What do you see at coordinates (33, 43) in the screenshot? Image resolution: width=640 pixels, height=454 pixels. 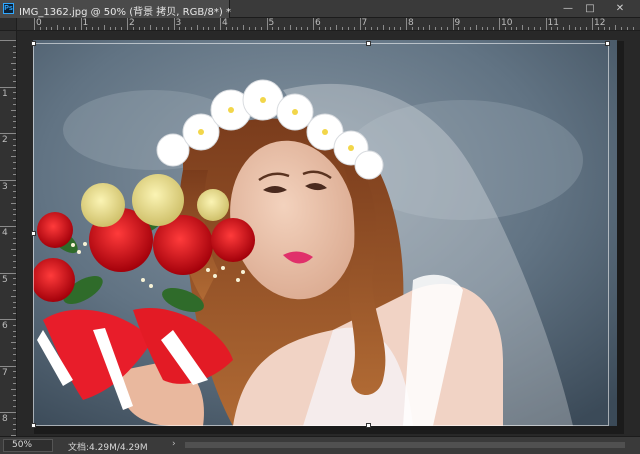 I see `transform-handle-top-left` at bounding box center [33, 43].